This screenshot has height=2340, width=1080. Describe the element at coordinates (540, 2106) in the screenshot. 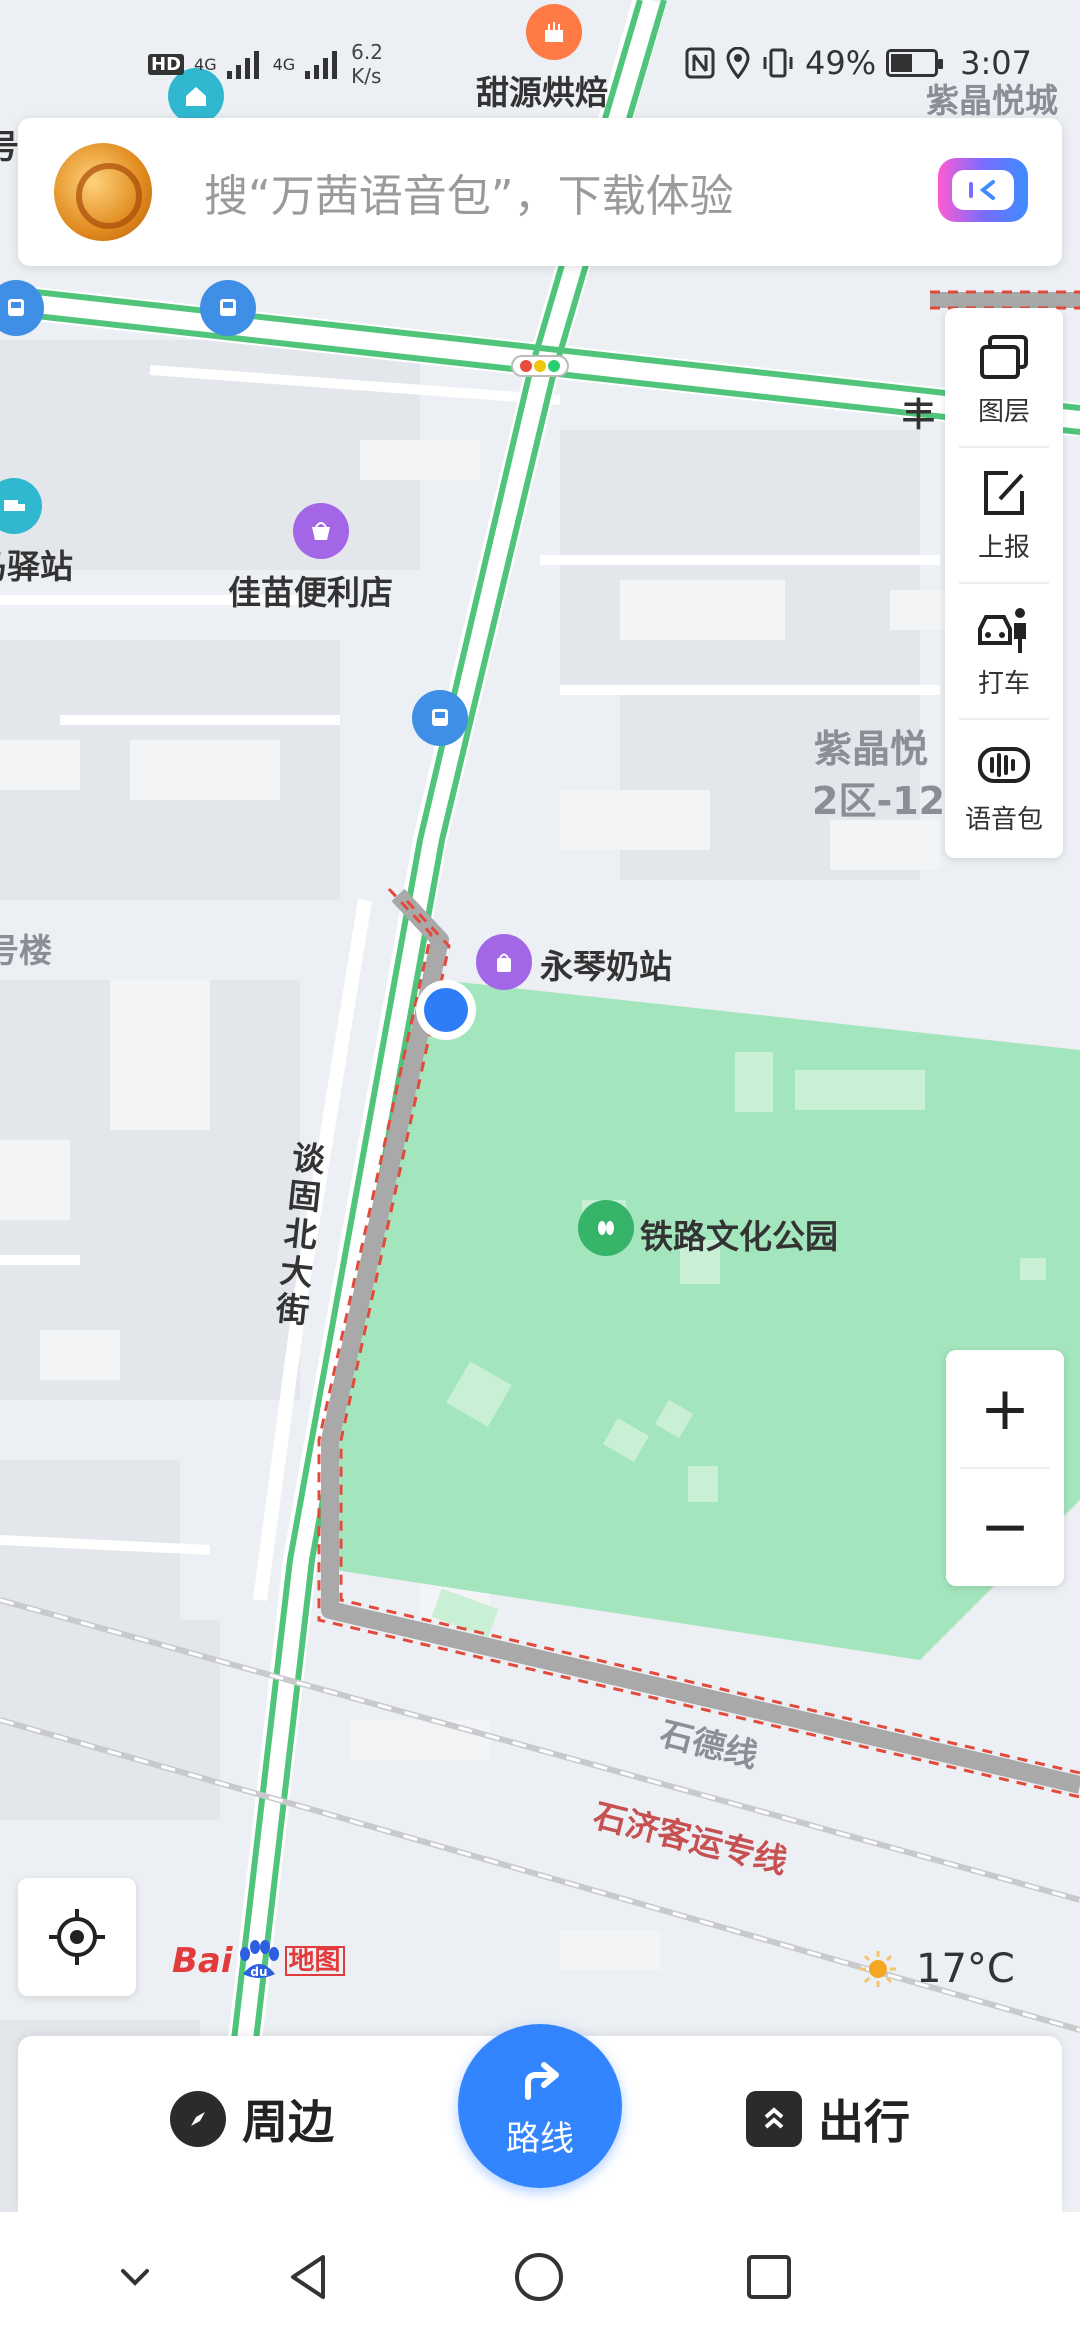

I see `route-button: 路线` at that location.